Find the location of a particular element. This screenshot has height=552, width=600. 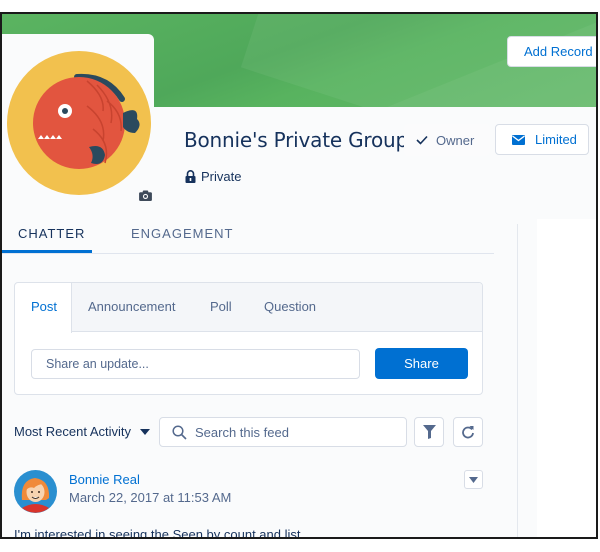

camera-icon is located at coordinates (145, 195).